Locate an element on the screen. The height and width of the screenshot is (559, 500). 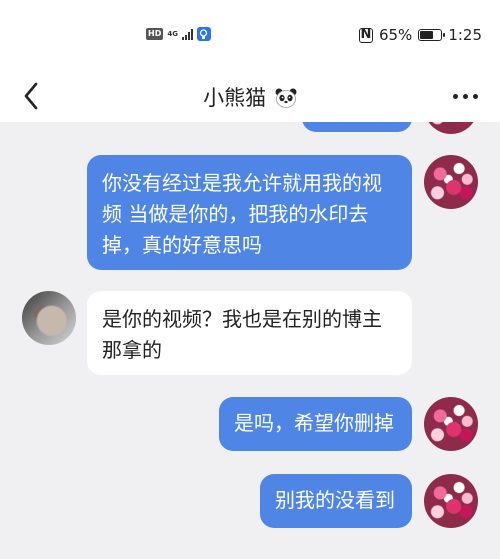
nav-bar: 小熊猫 is located at coordinates (250, 96).